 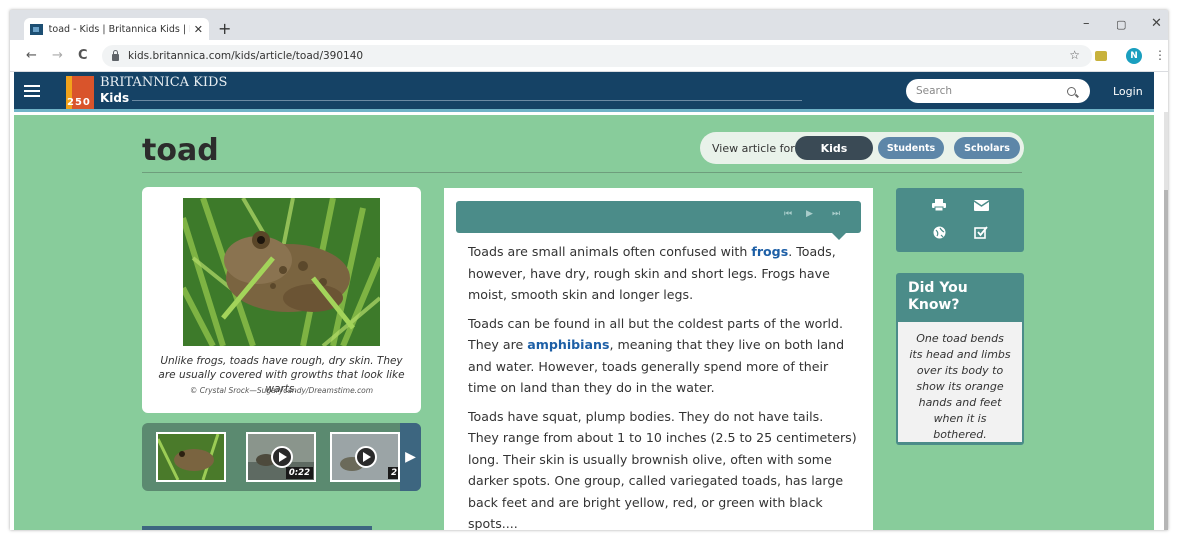 What do you see at coordinates (467, 100) in the screenshot?
I see `header-divider` at bounding box center [467, 100].